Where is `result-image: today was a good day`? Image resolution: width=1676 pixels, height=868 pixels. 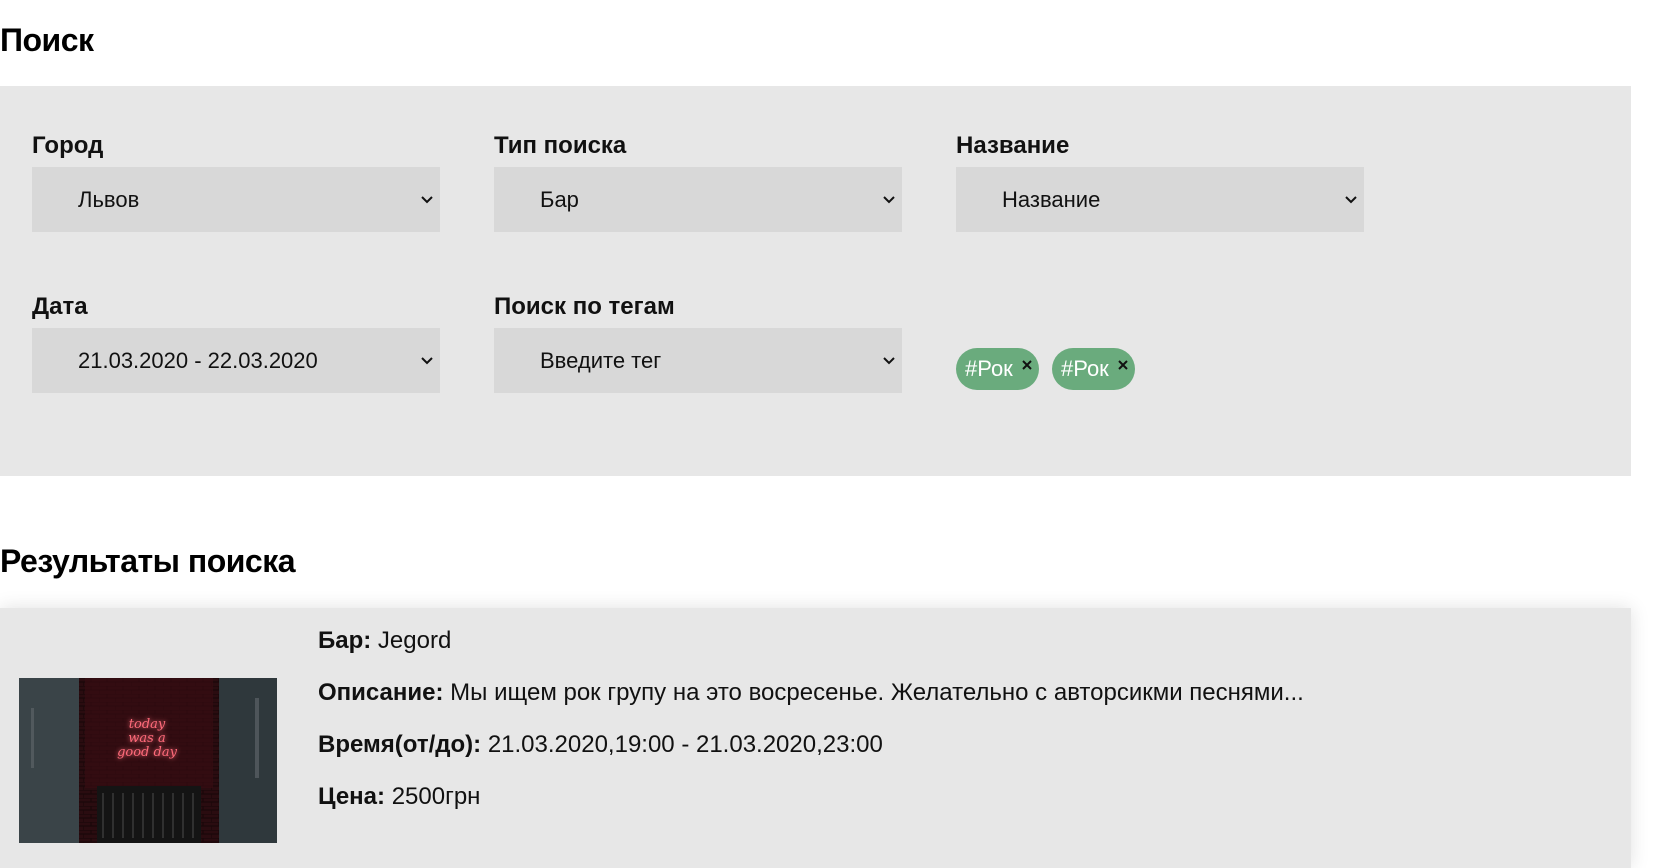
result-image: today was a good day is located at coordinates (148, 760).